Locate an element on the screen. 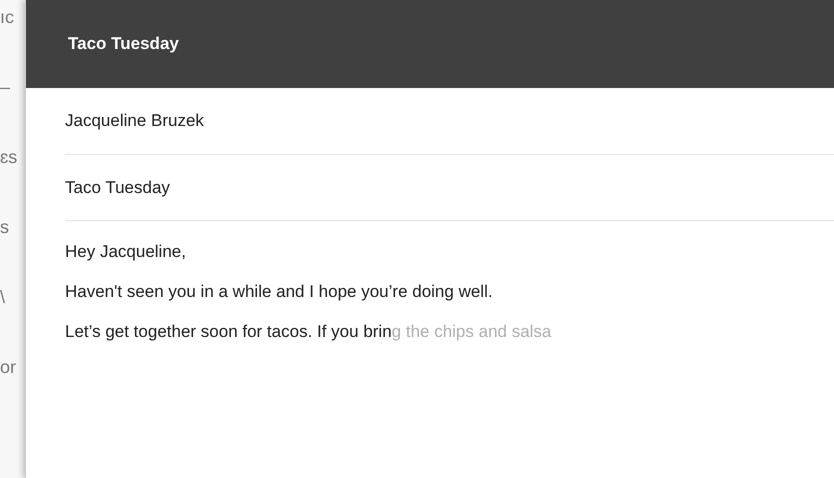 This screenshot has height=478, width=834. background-text: – is located at coordinates (6, 87).